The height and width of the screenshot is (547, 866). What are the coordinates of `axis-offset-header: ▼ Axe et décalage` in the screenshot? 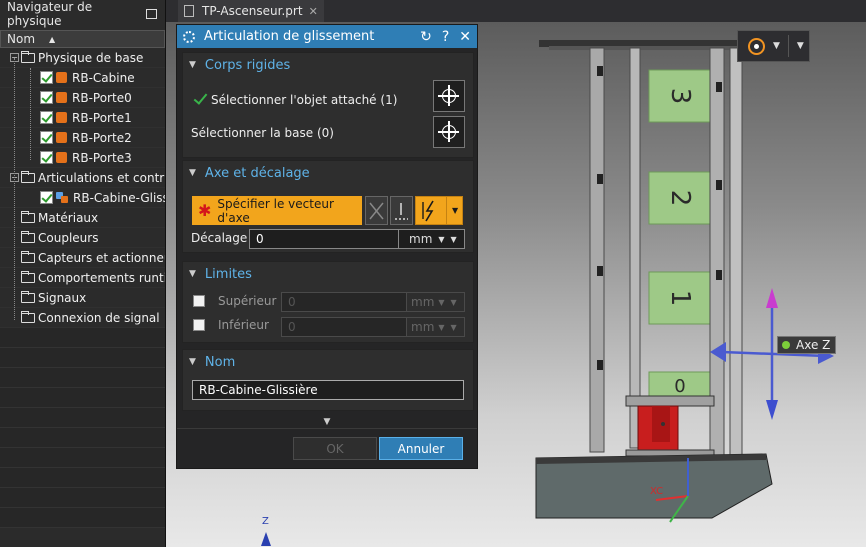 It's located at (328, 173).